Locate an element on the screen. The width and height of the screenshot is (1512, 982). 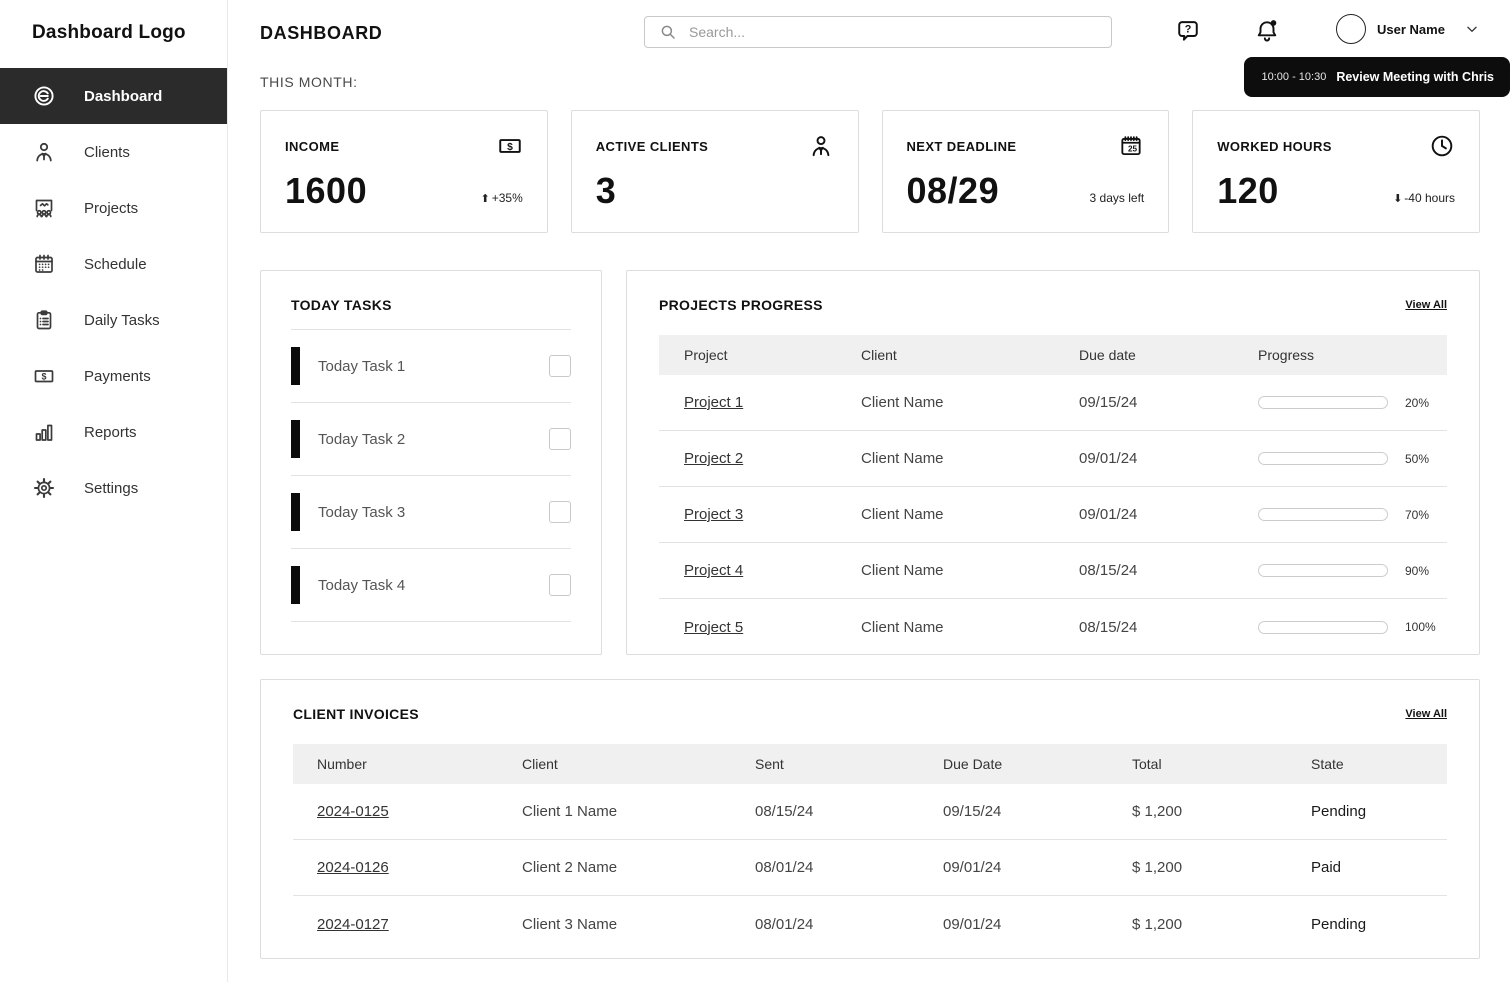
task-row: Today Task 3 is located at coordinates (431, 512).